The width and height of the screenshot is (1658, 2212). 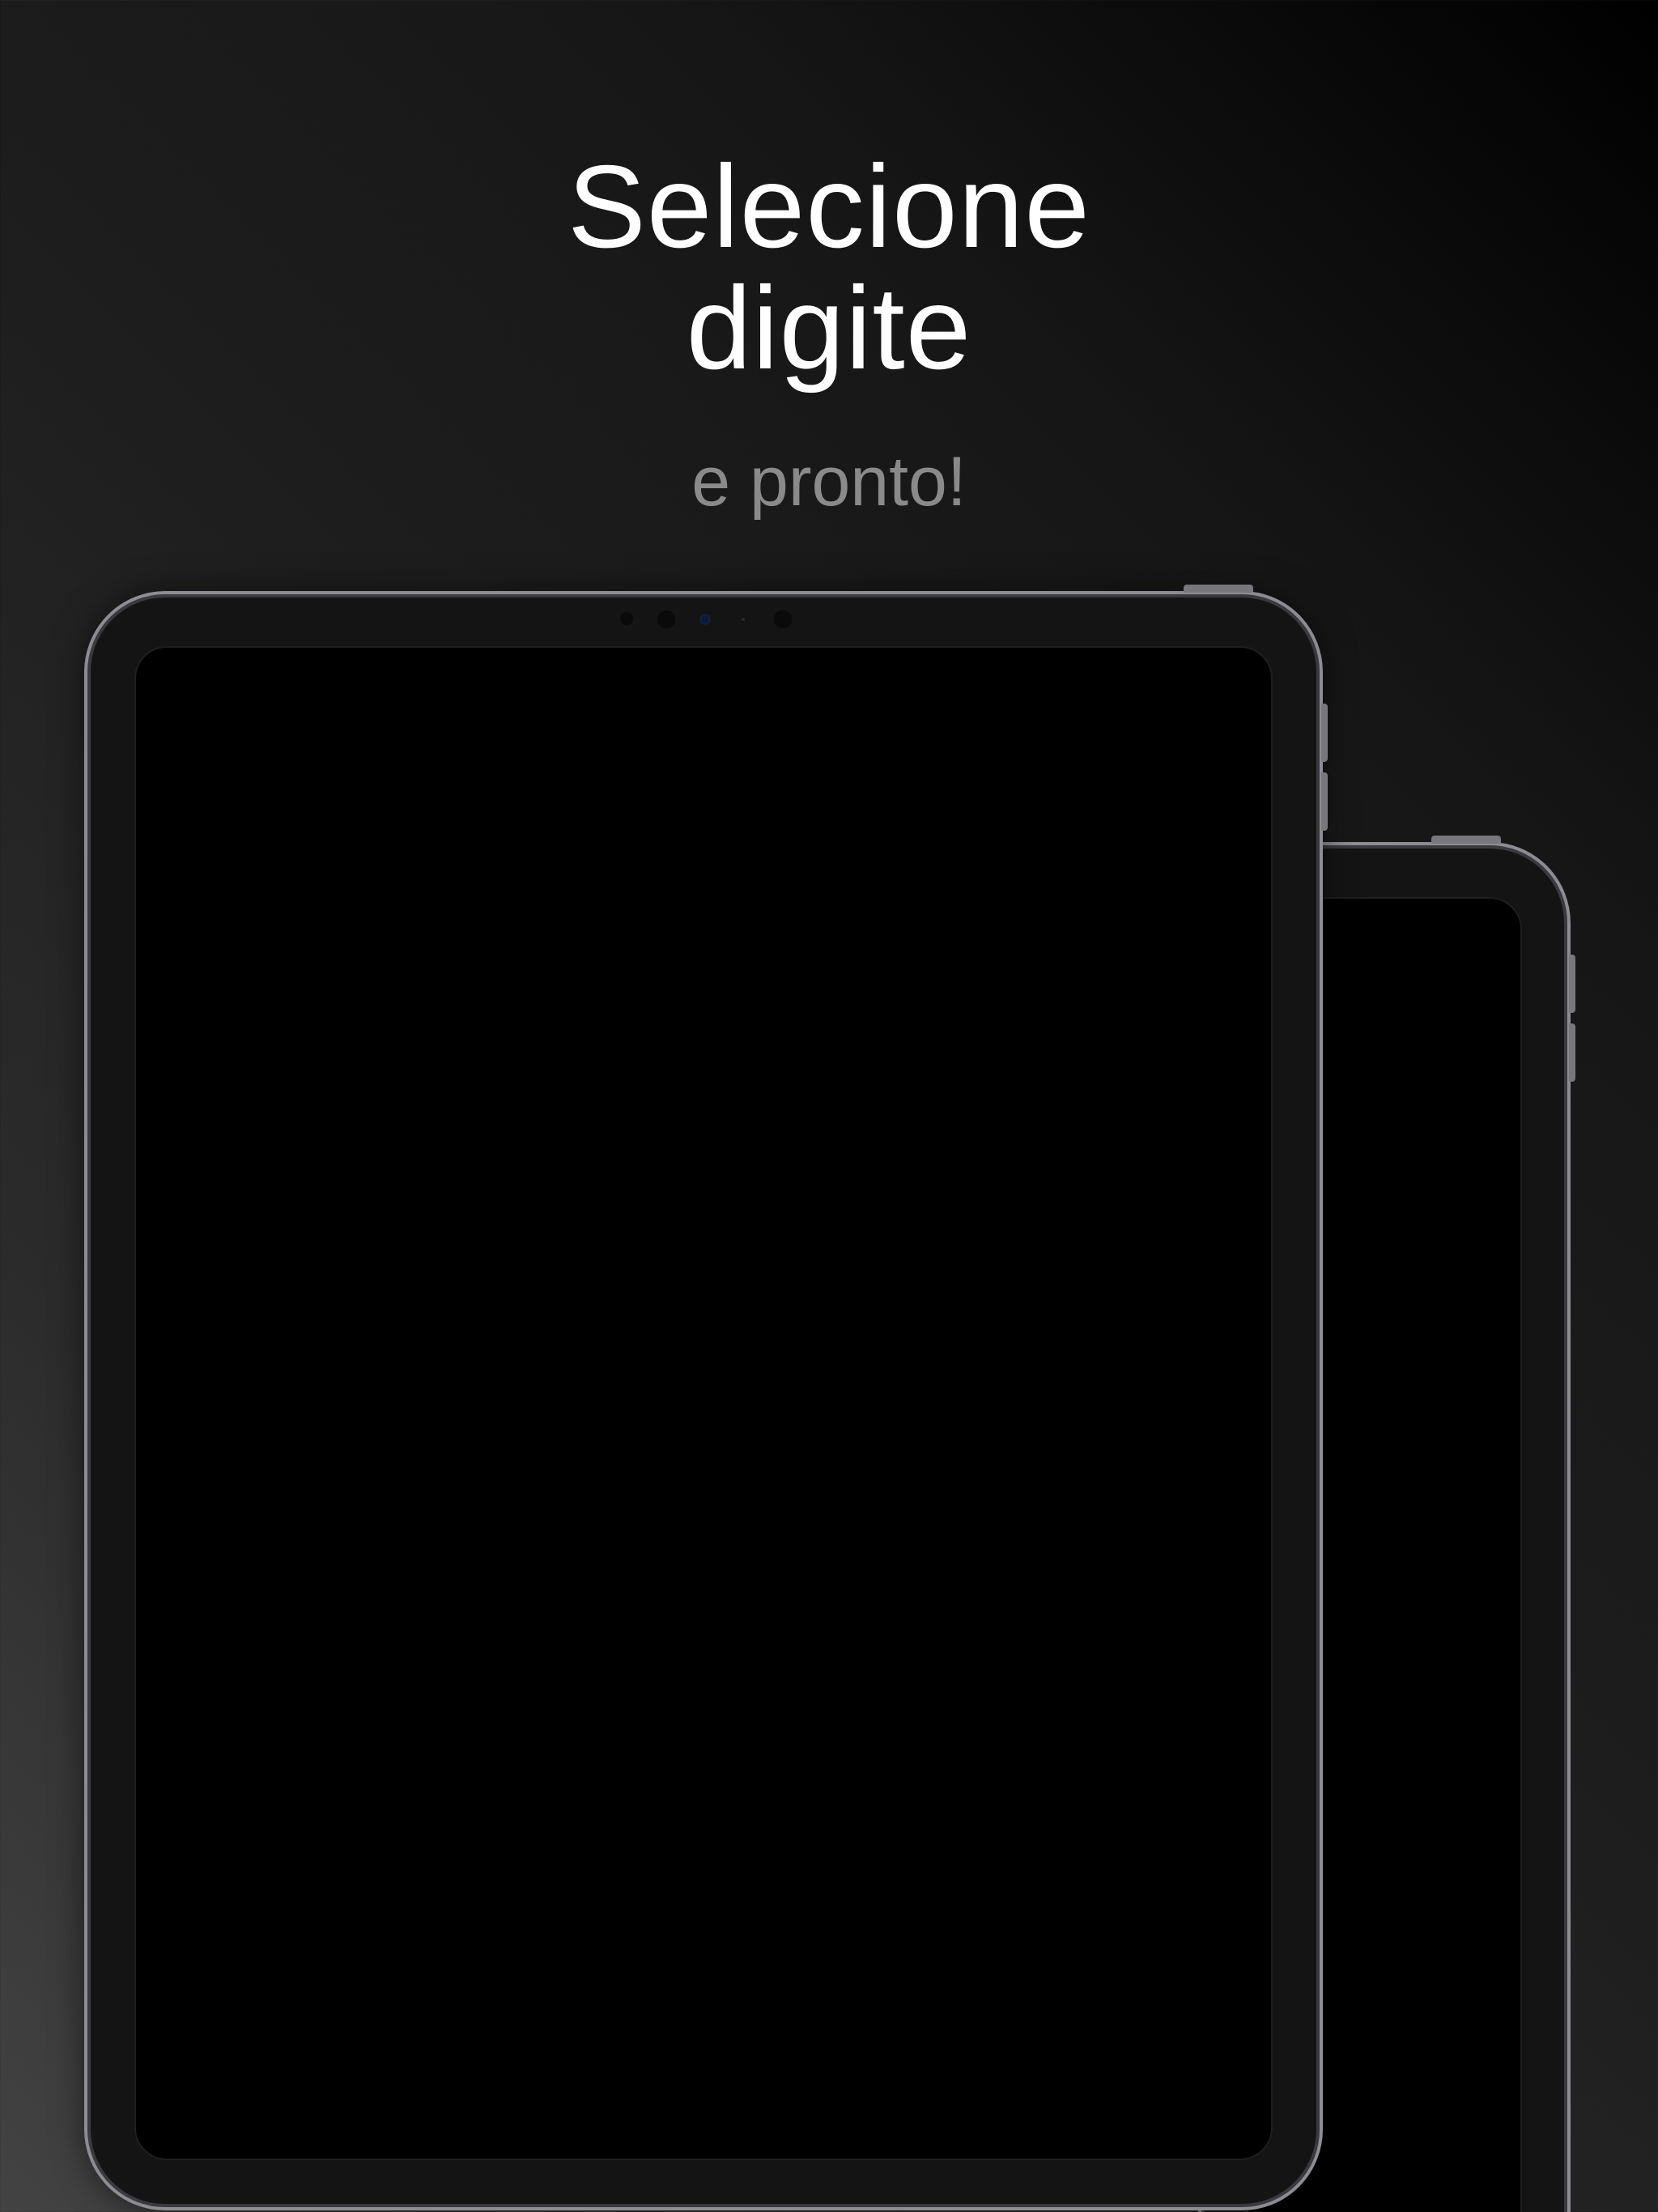 What do you see at coordinates (1572, 984) in the screenshot?
I see `back-tablet-volume-up` at bounding box center [1572, 984].